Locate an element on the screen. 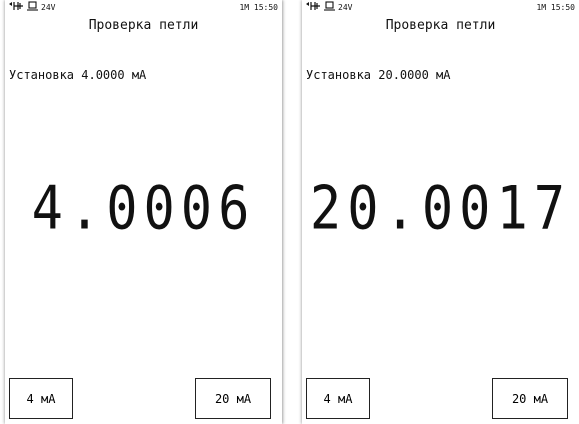  setpoint-text: Установка 20.0000 мА is located at coordinates (378, 75).